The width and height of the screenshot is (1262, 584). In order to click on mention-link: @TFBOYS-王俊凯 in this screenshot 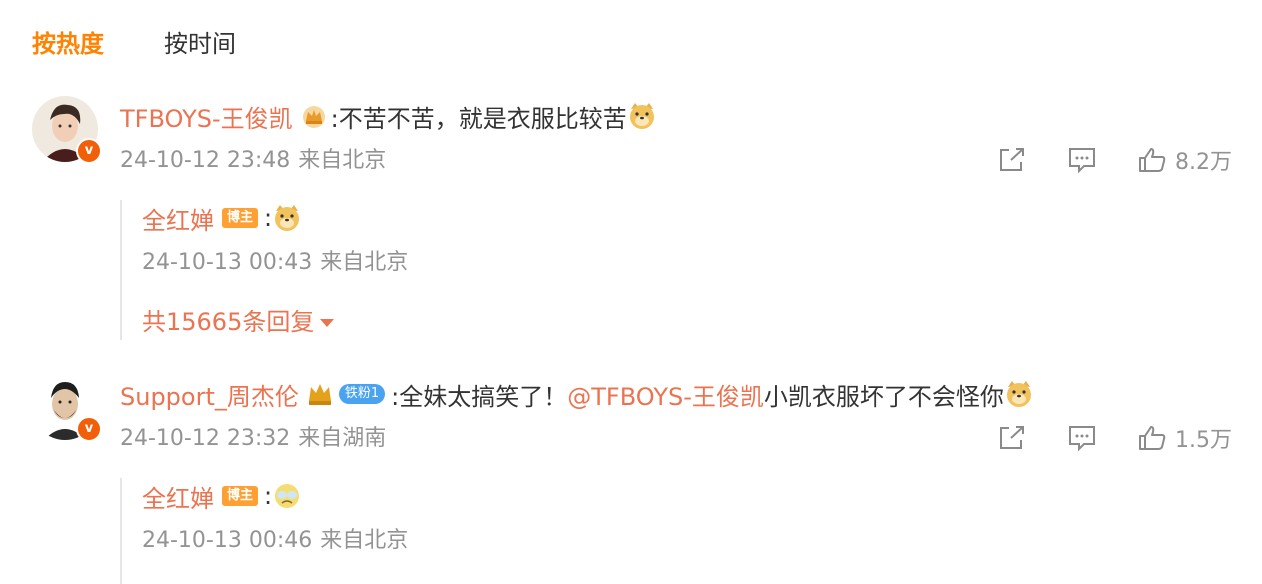, I will do `click(665, 394)`.